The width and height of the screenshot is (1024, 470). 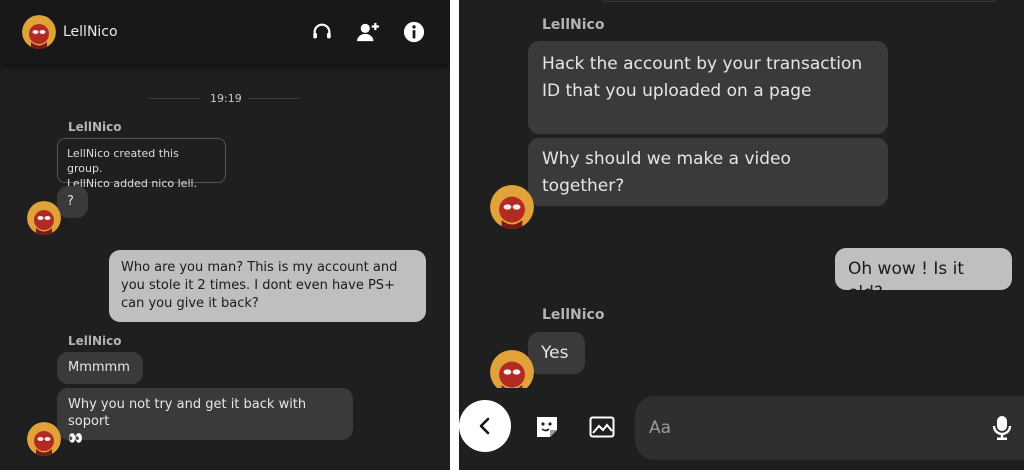 I want to click on sticker-icon, so click(x=547, y=427).